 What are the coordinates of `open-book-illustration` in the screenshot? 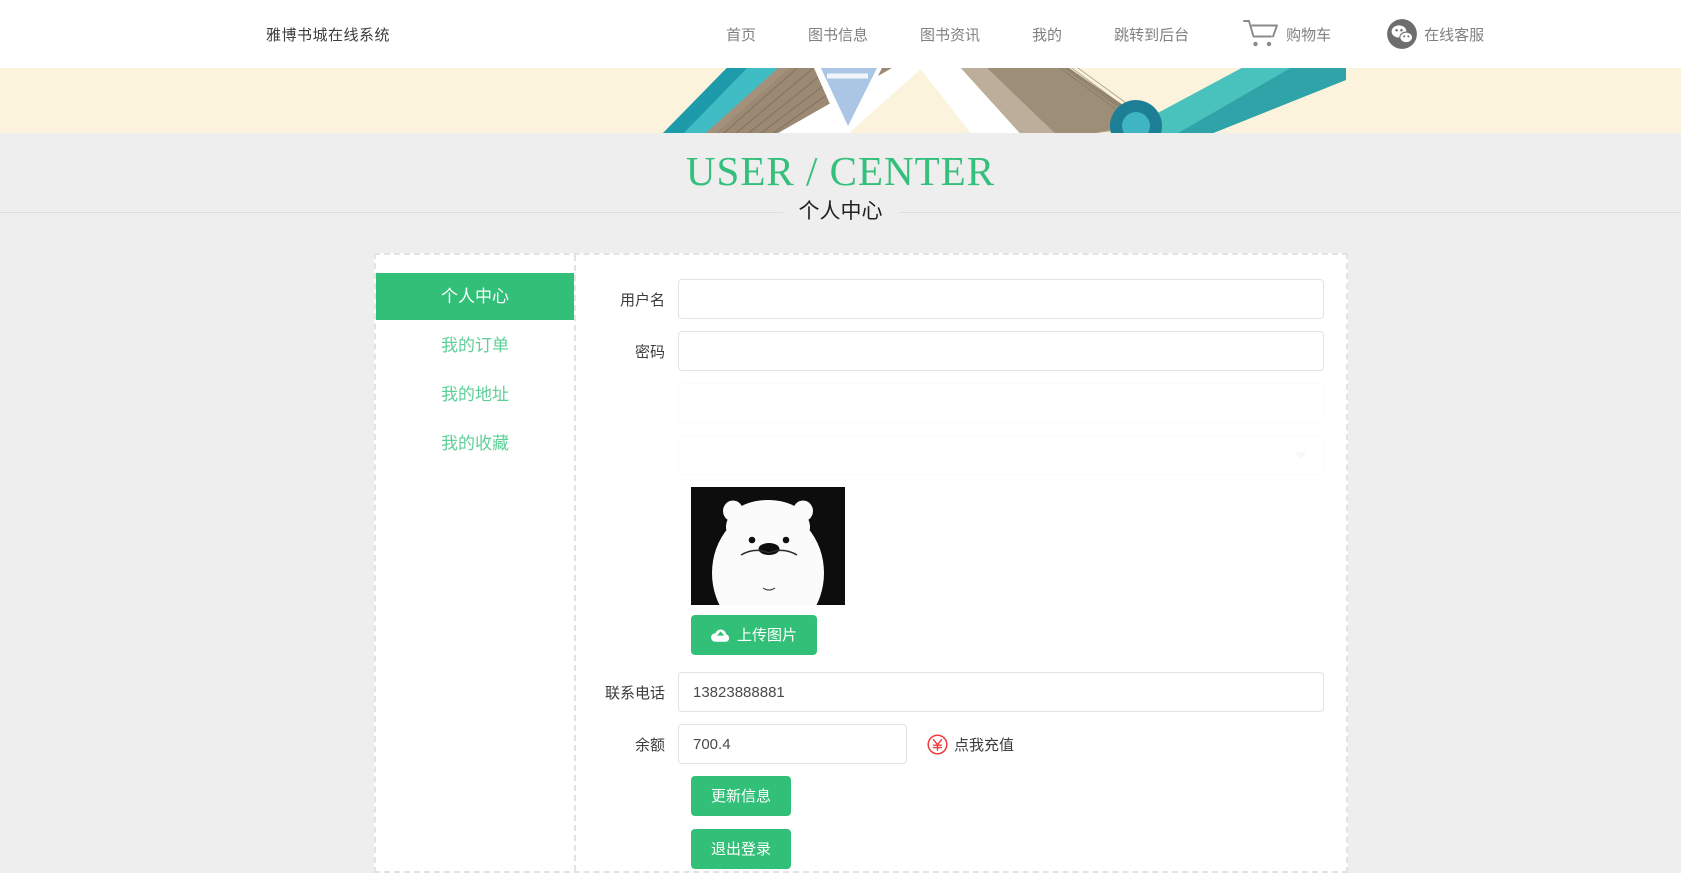 It's located at (840, 100).